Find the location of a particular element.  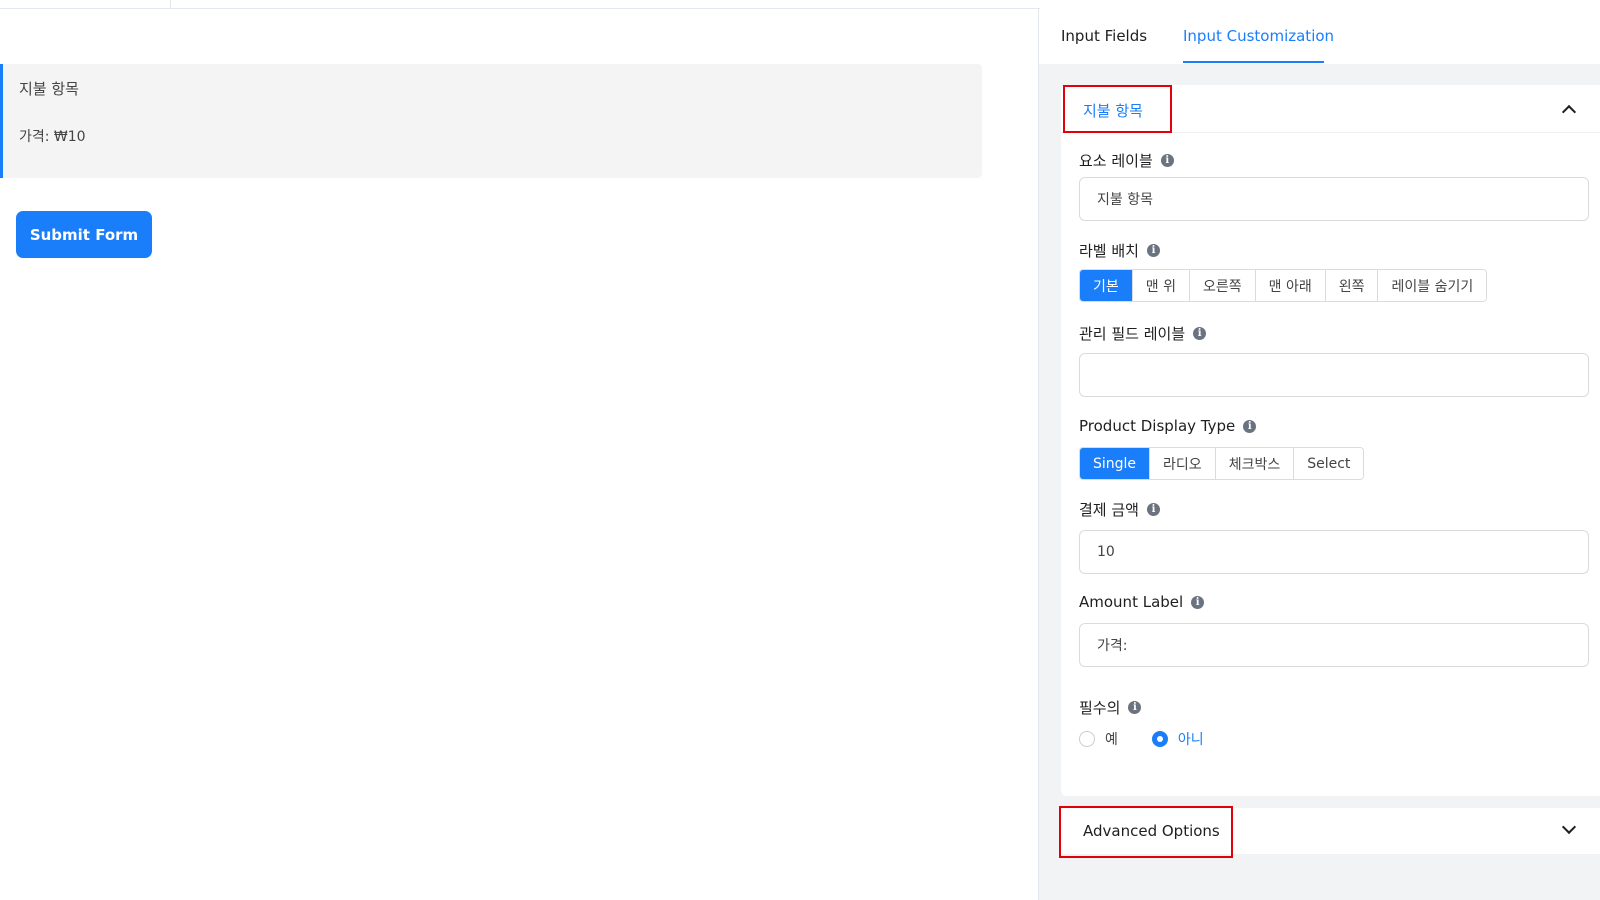

sidebar-tabs: Input Fields Input Customization is located at coordinates (1319, 36).